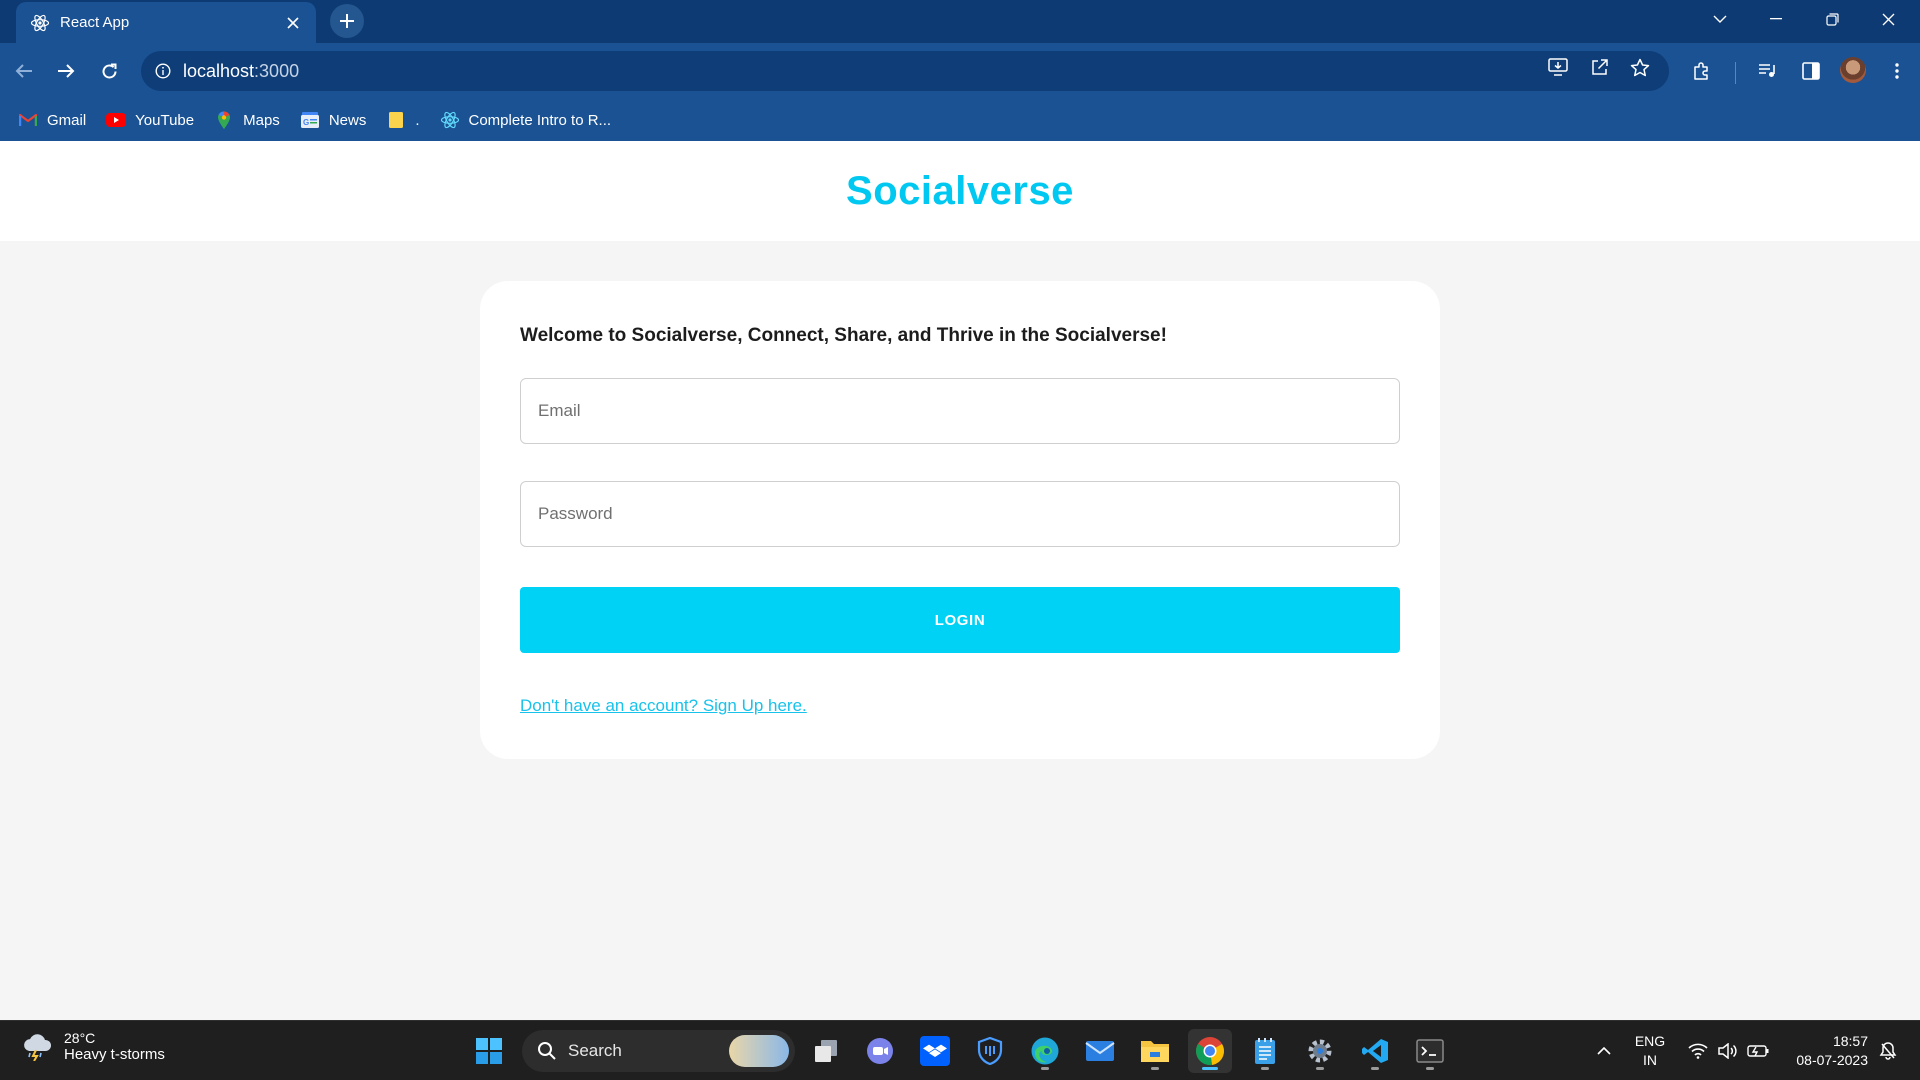  What do you see at coordinates (24, 71) in the screenshot?
I see `back-button` at bounding box center [24, 71].